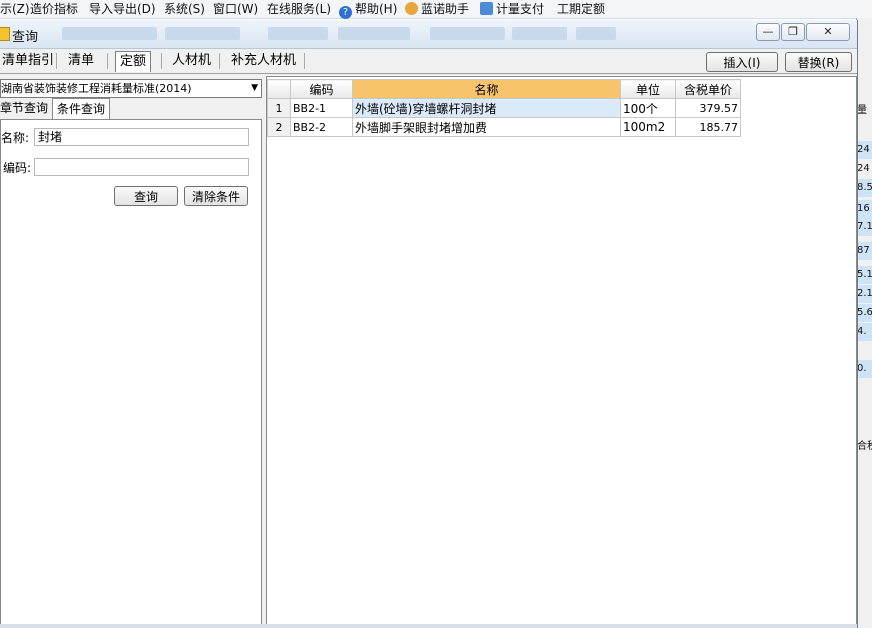 The width and height of the screenshot is (872, 628). I want to click on bg-fragment: 5.6, so click(864, 313).